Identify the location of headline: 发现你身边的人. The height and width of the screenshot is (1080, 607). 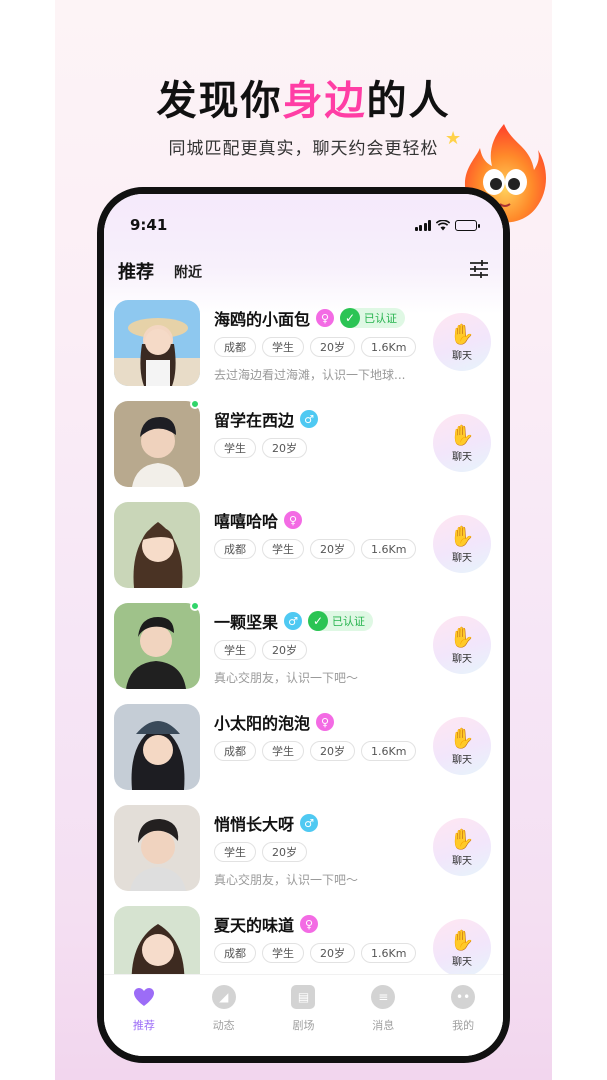
(303, 101).